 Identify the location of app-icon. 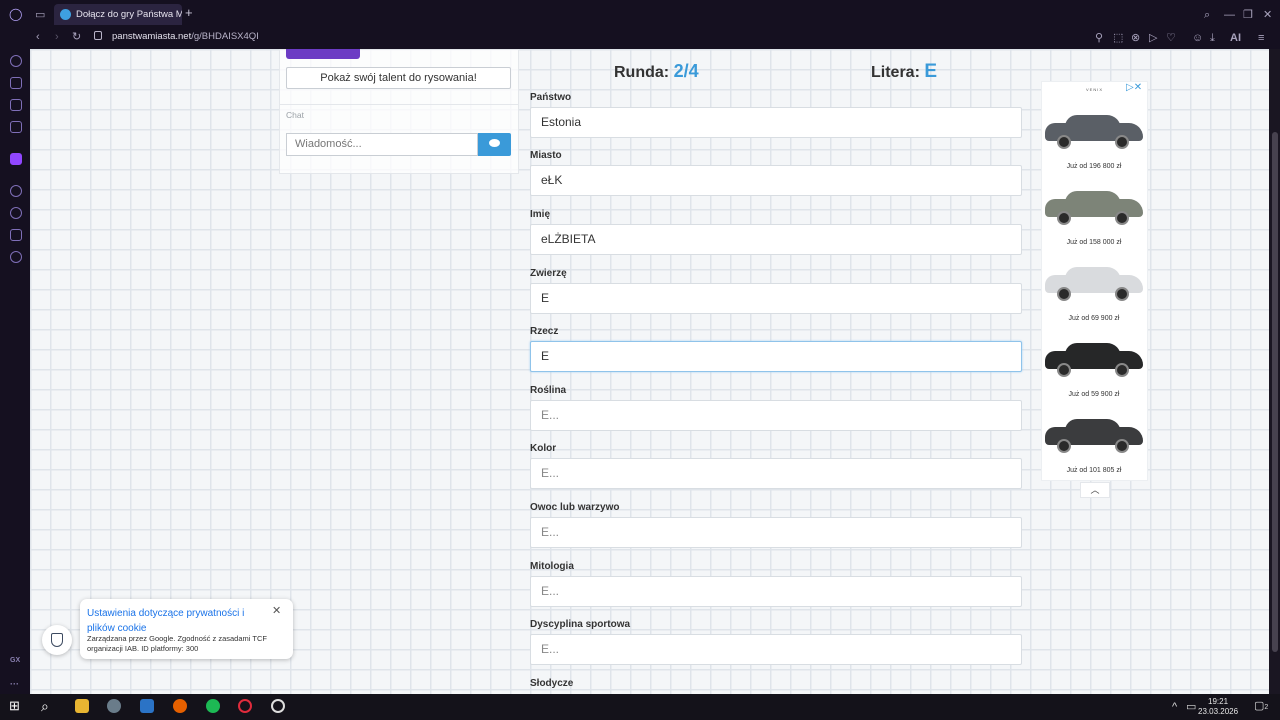
(114, 706).